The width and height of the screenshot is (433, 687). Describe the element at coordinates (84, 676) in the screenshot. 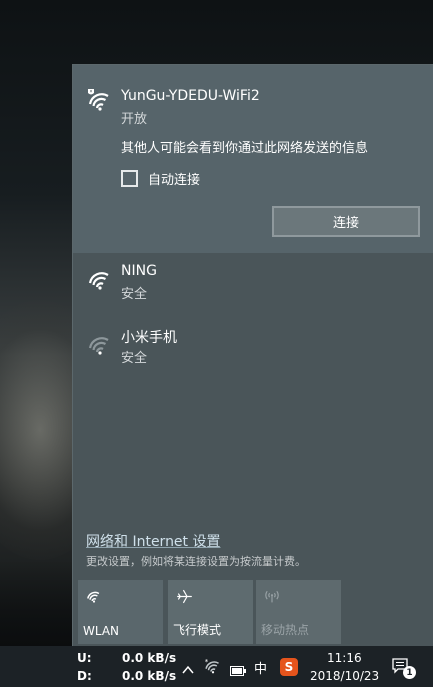

I see `download-label: D:` at that location.